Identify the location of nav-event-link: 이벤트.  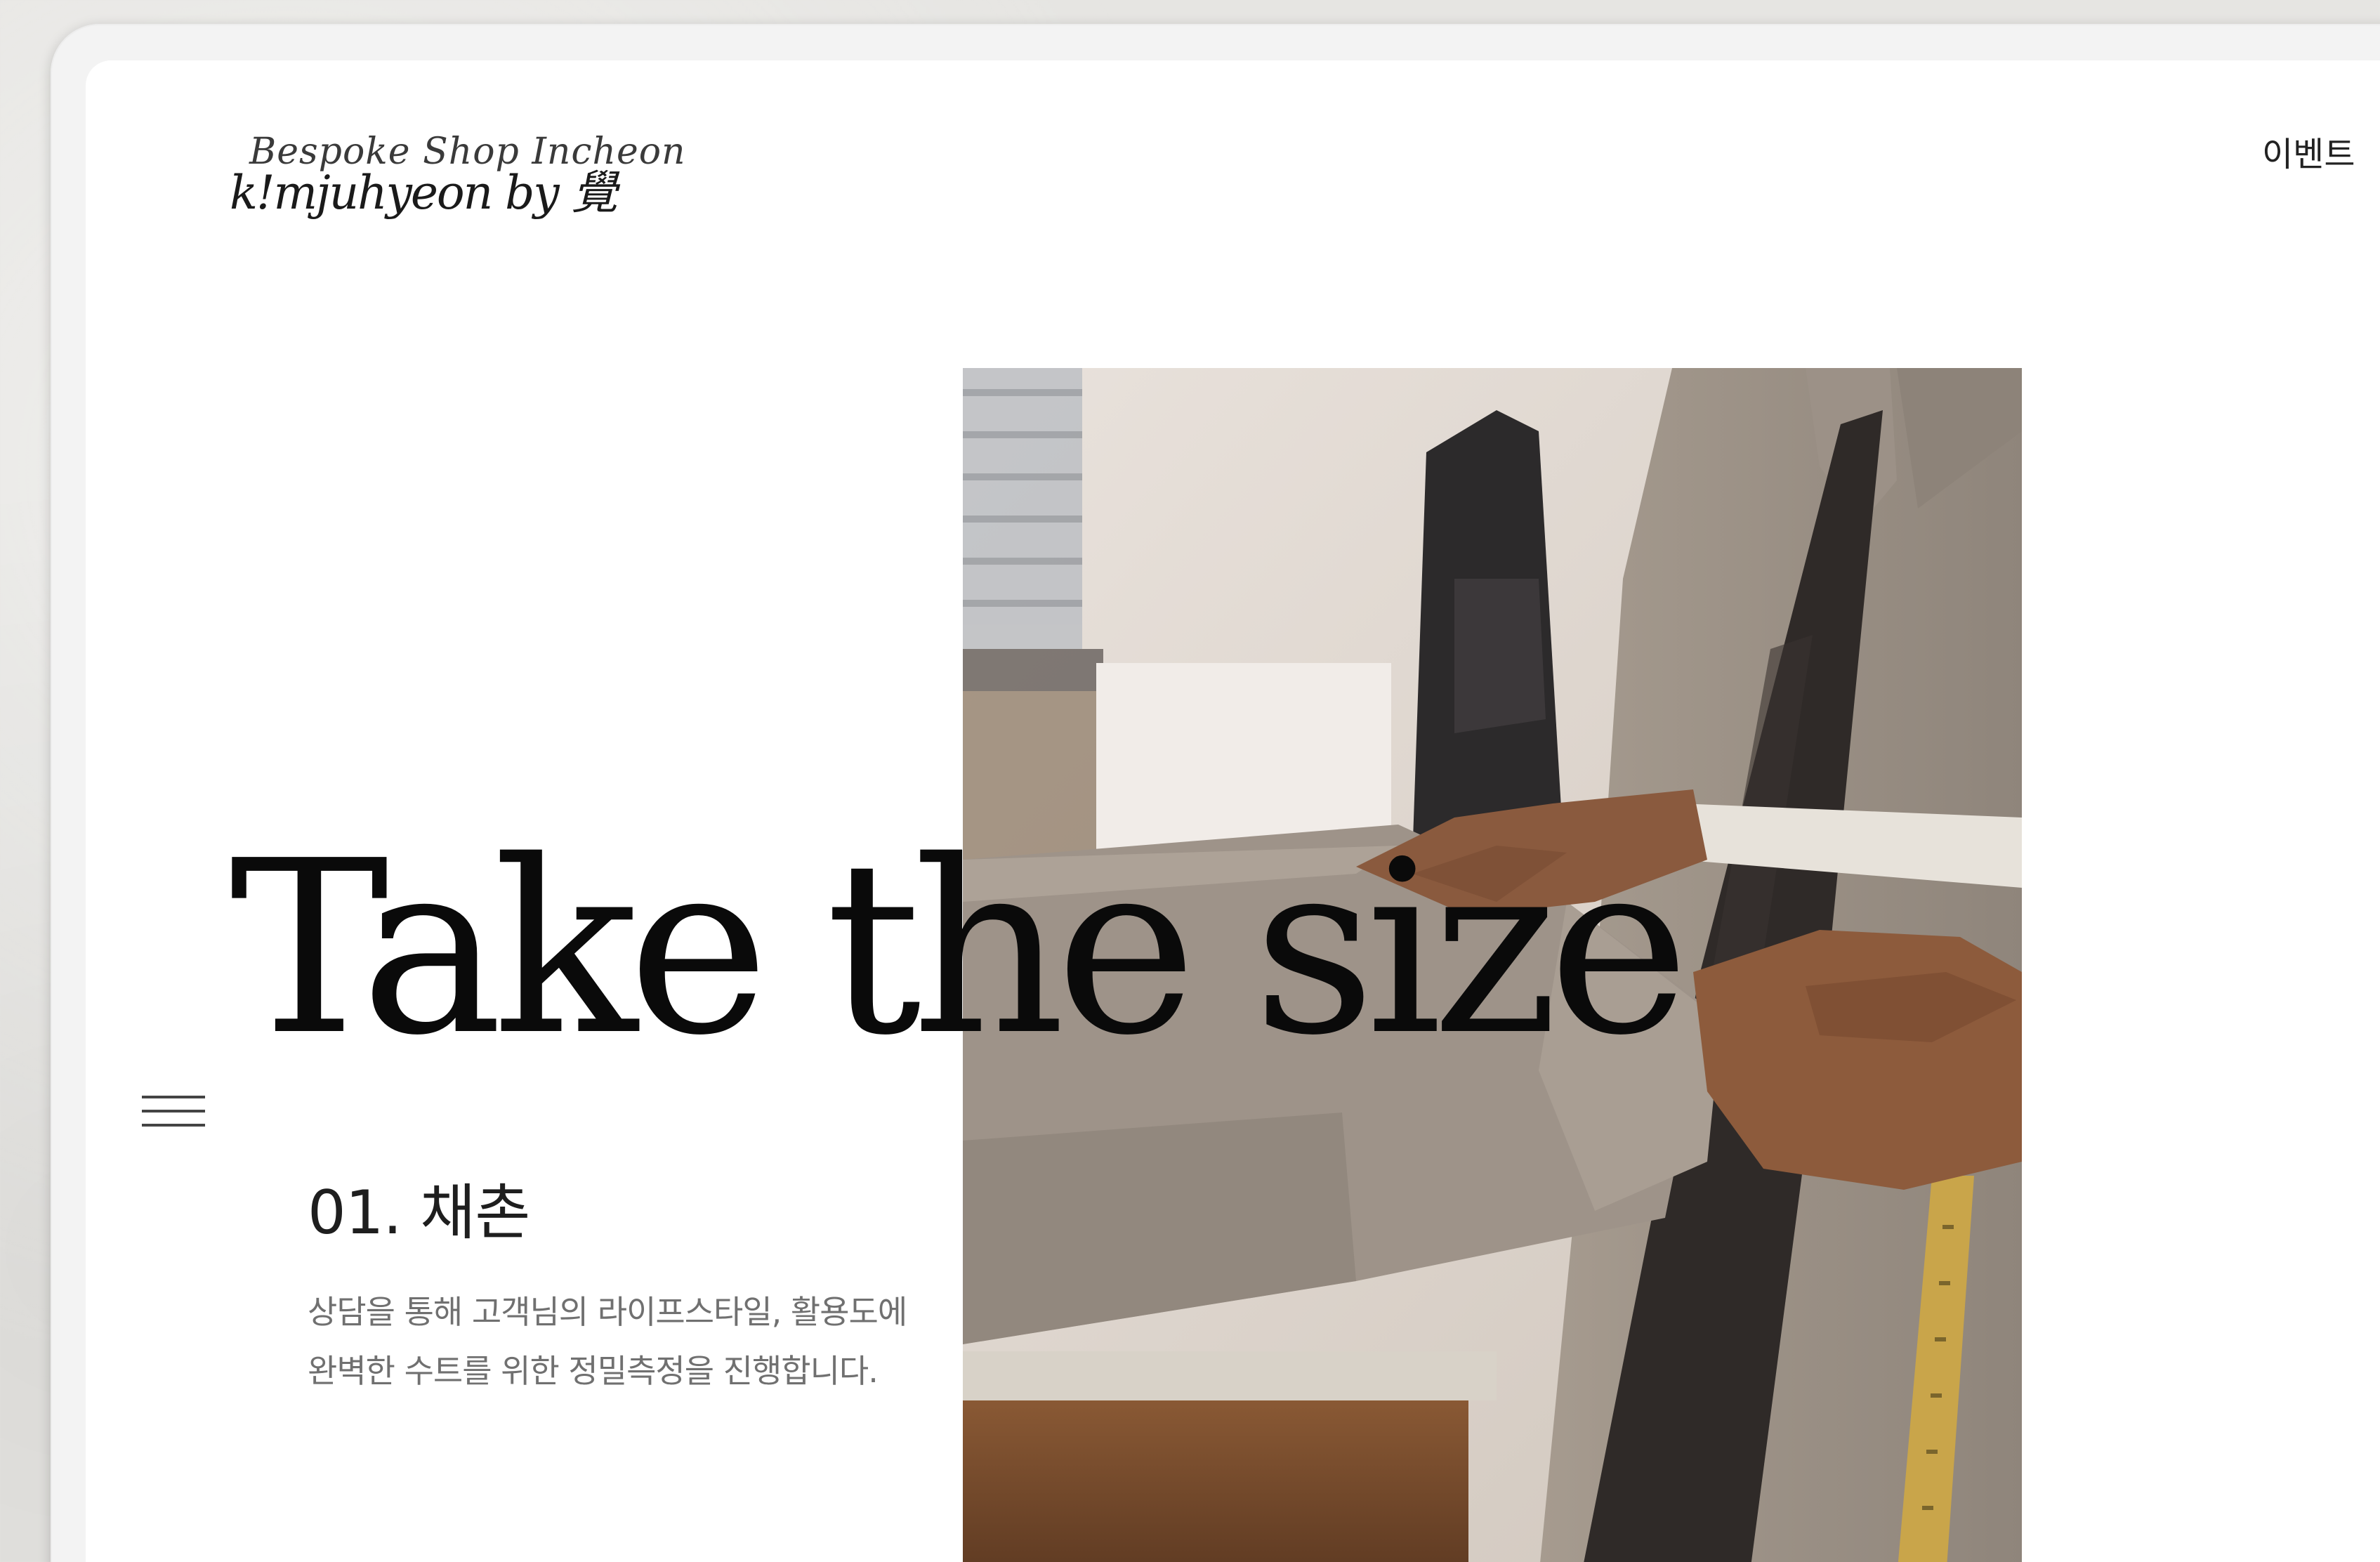
(2308, 151).